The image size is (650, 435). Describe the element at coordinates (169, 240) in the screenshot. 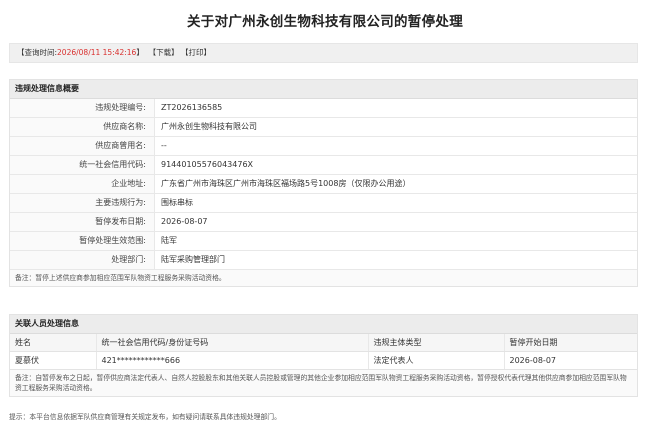

I see `detail-value: 陆军` at that location.